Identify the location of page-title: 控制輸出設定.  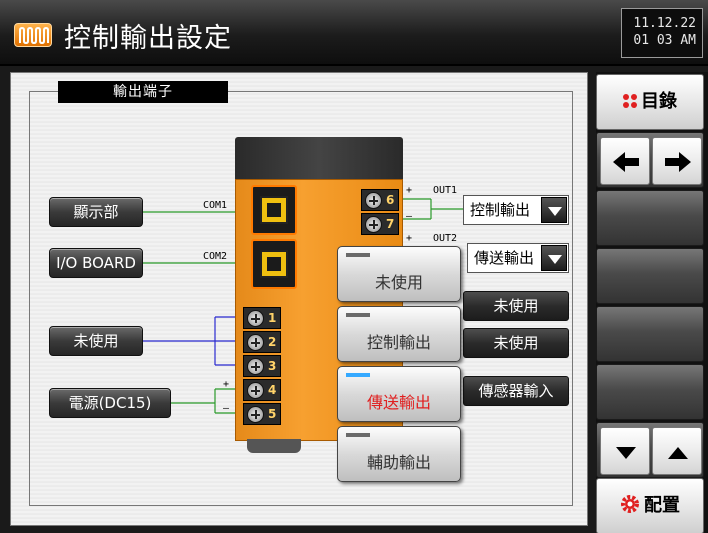
(148, 38).